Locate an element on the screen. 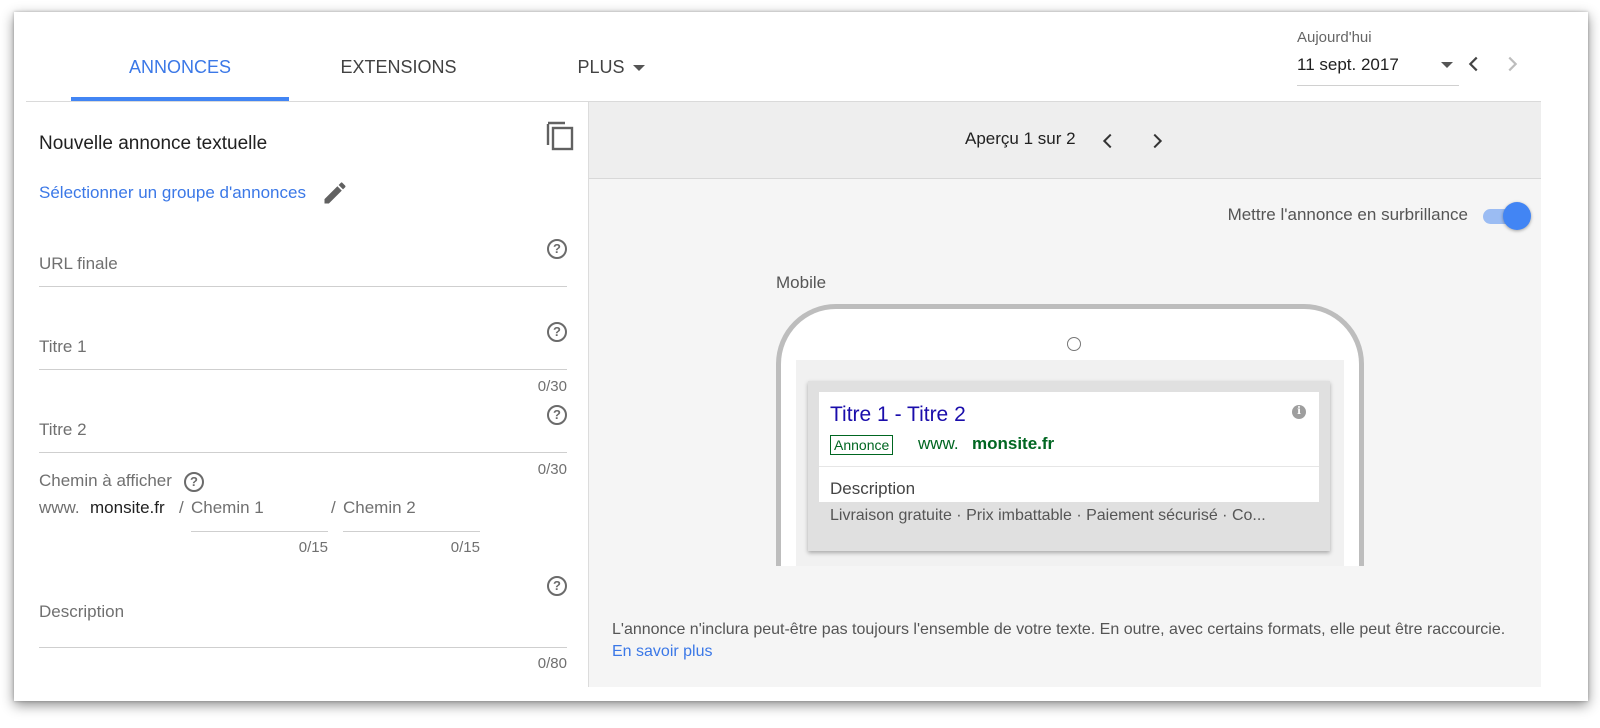 The image size is (1600, 728). ad-badge: Annonce is located at coordinates (862, 445).